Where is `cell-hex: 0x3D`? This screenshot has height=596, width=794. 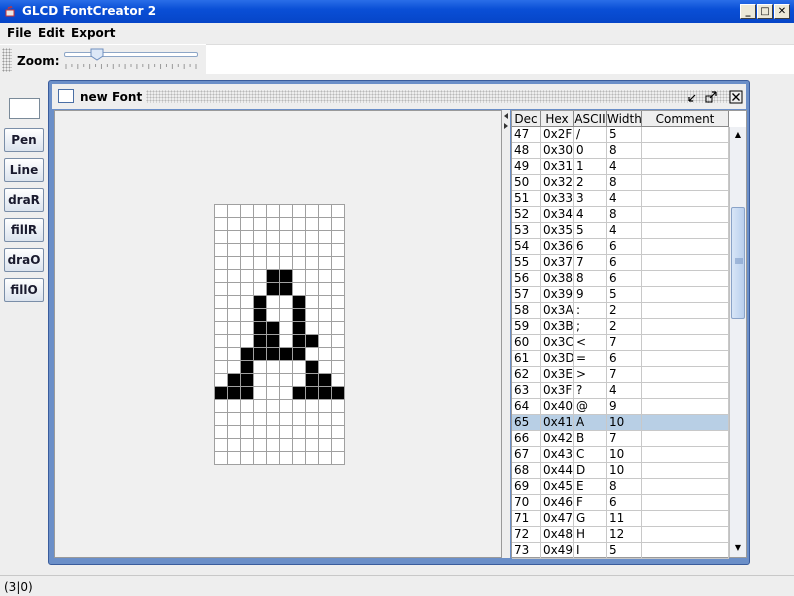
cell-hex: 0x3D is located at coordinates (557, 359).